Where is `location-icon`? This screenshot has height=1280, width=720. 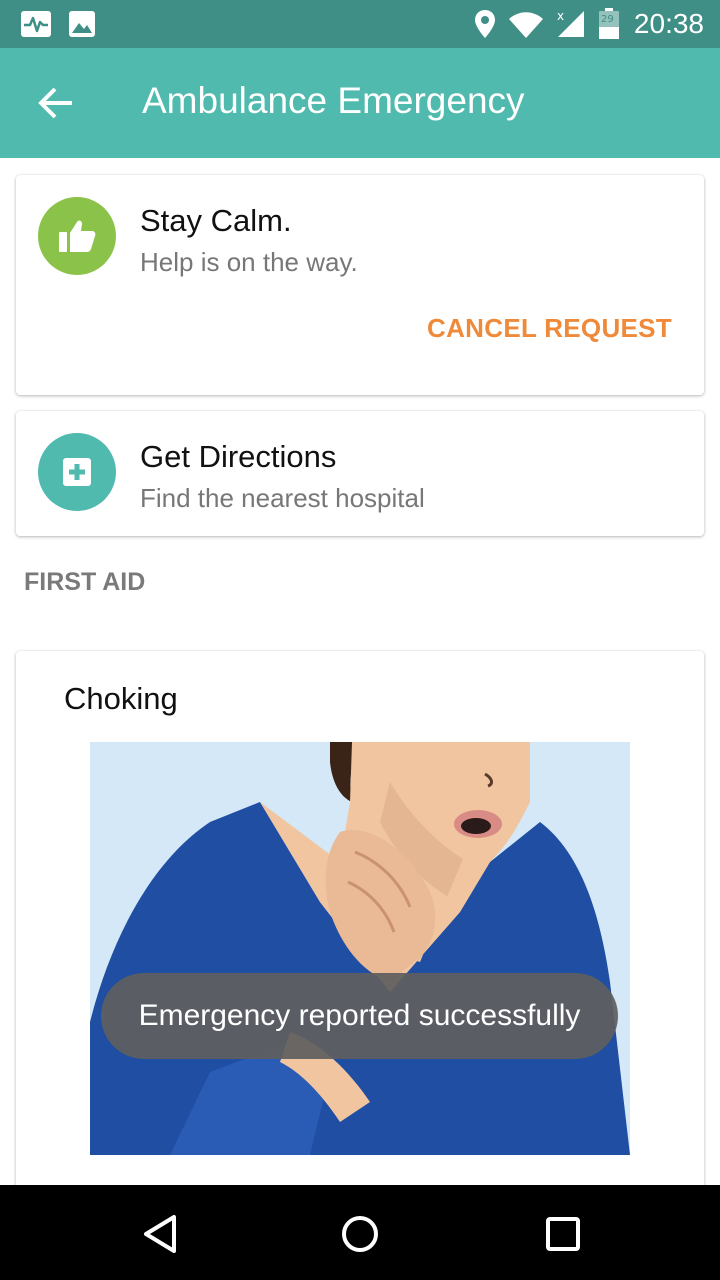
location-icon is located at coordinates (485, 26).